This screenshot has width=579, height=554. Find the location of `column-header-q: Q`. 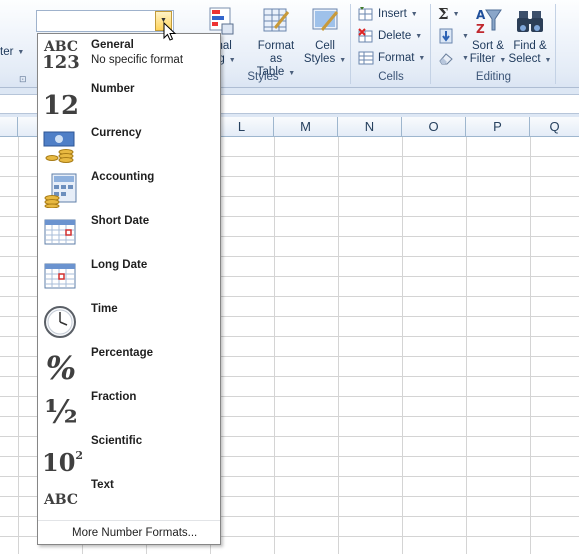

column-header-q: Q is located at coordinates (554, 127).